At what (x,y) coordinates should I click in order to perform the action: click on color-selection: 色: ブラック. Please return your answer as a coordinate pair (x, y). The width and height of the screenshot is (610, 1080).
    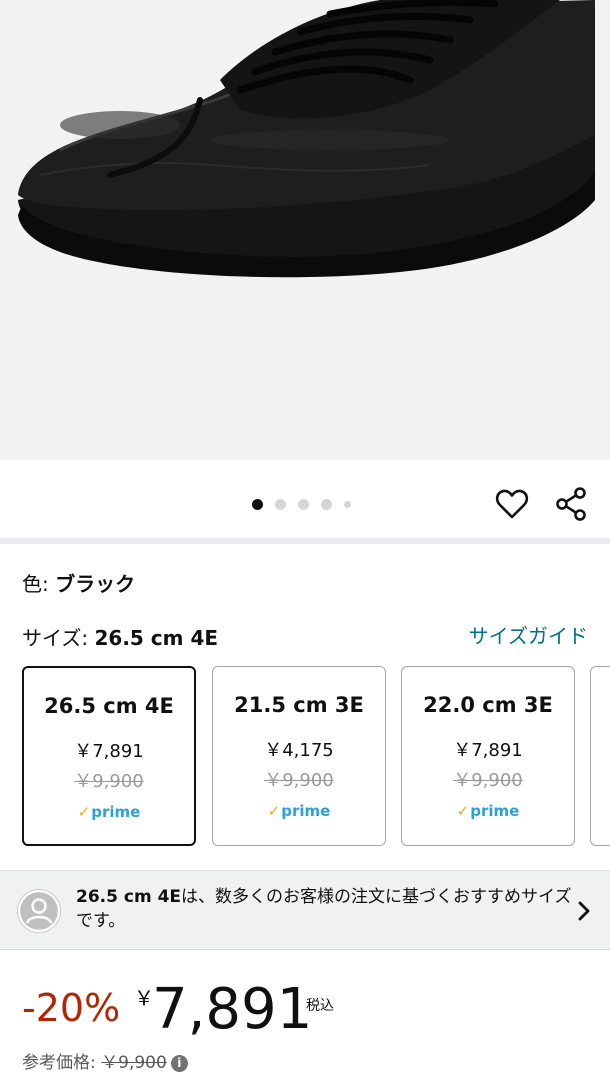
    Looking at the image, I should click on (78, 584).